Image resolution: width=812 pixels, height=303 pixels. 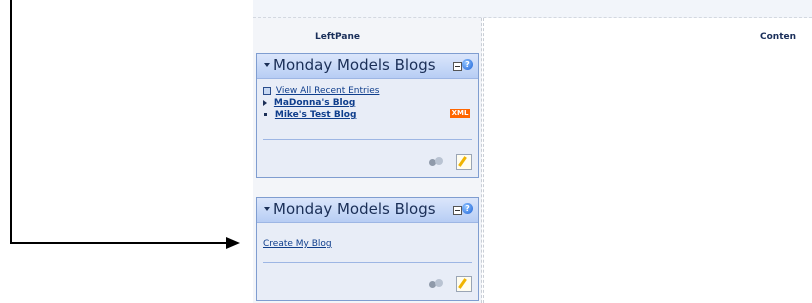 I want to click on view-all-entries: View All Recent Entries, so click(x=321, y=91).